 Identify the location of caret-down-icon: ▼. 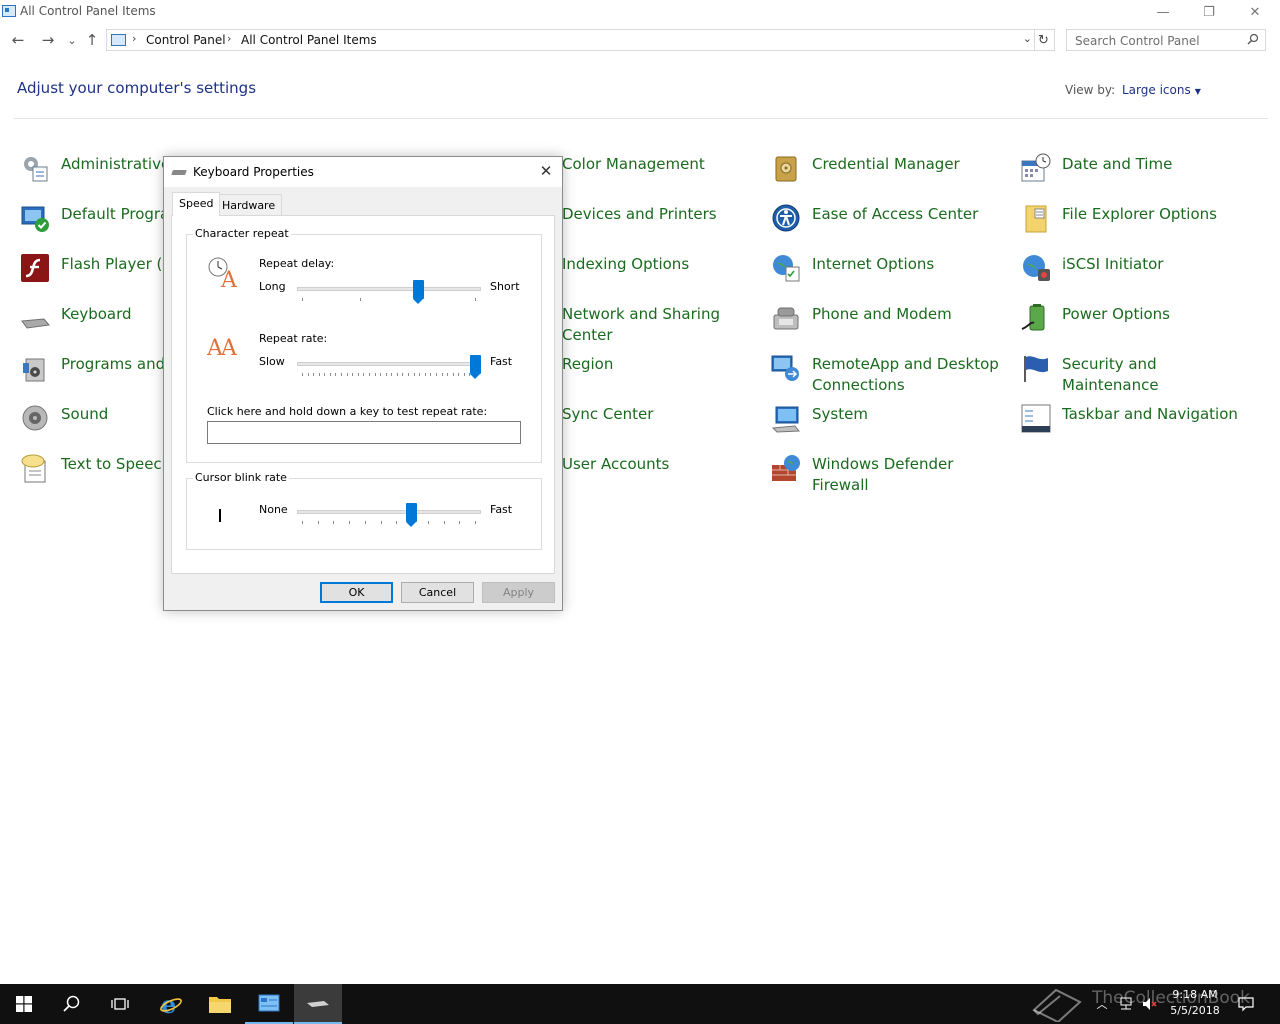
(1197, 91).